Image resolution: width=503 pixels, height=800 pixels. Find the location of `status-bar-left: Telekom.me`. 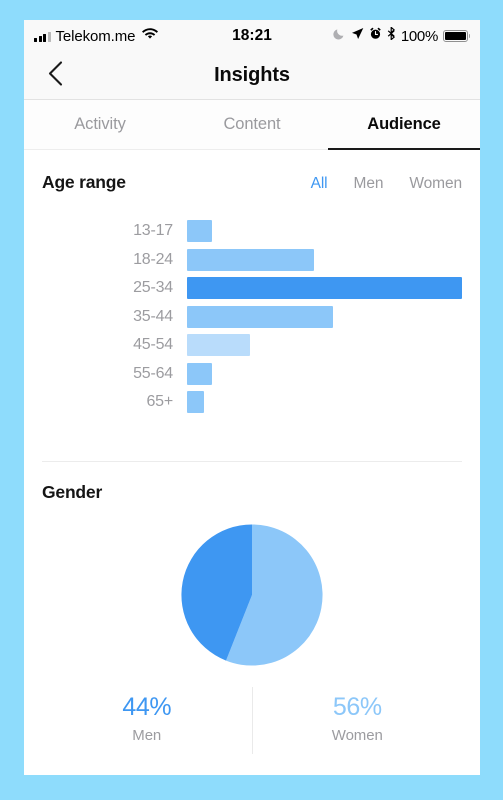

status-bar-left: Telekom.me is located at coordinates (96, 36).